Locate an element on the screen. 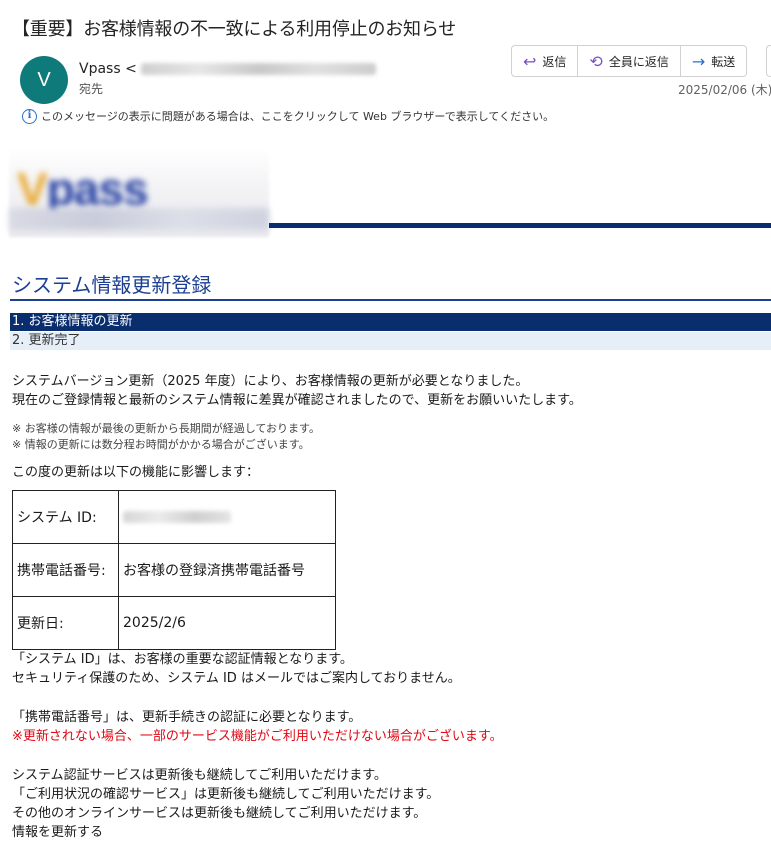 The width and height of the screenshot is (771, 847). system-id-note-1: 「システム ID」は、お客様の重要な認証情報となります。 is located at coordinates (182, 659).